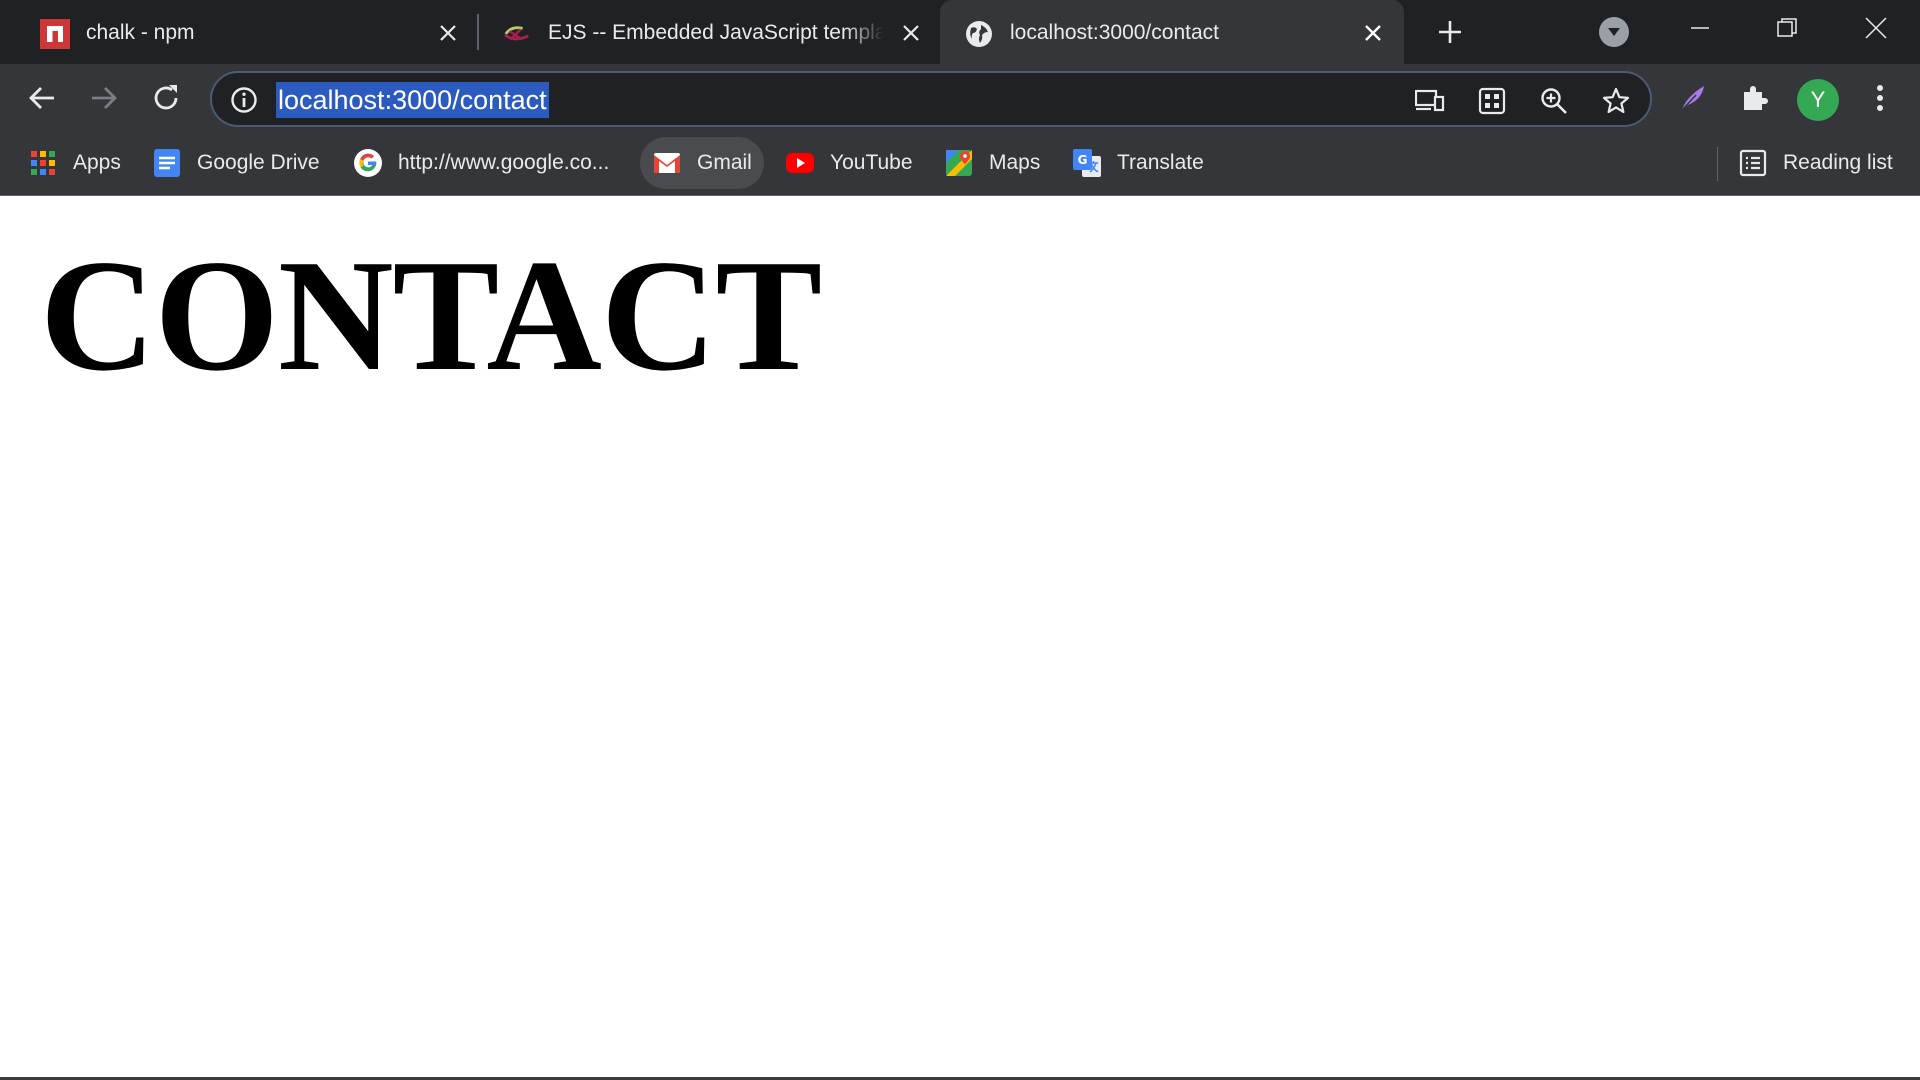 Image resolution: width=1920 pixels, height=1080 pixels. Describe the element at coordinates (1753, 163) in the screenshot. I see `reading-list-icon` at that location.